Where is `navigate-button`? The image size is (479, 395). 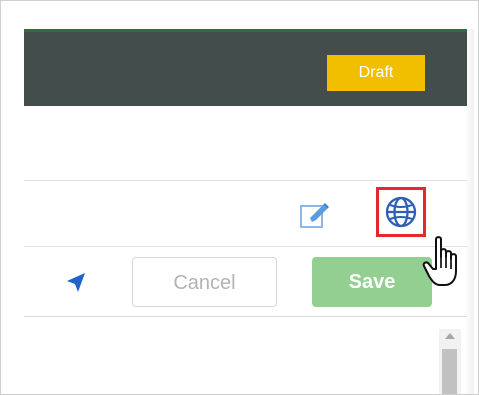 navigate-button is located at coordinates (76, 283).